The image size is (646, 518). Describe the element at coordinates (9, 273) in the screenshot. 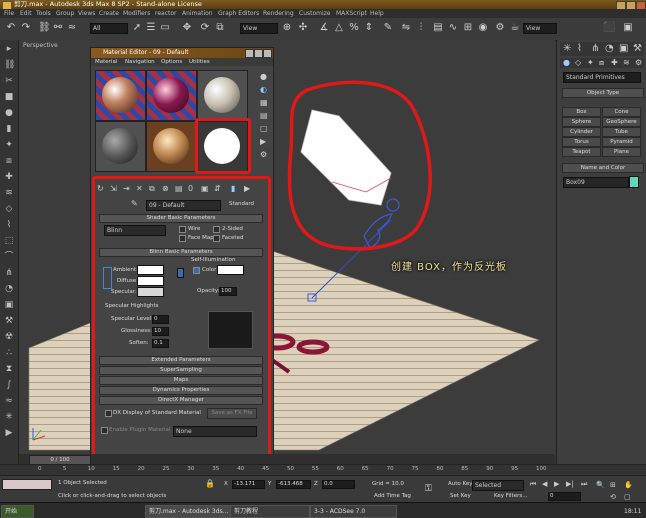

I see `hierarchy-tool-icon: ⋔` at that location.